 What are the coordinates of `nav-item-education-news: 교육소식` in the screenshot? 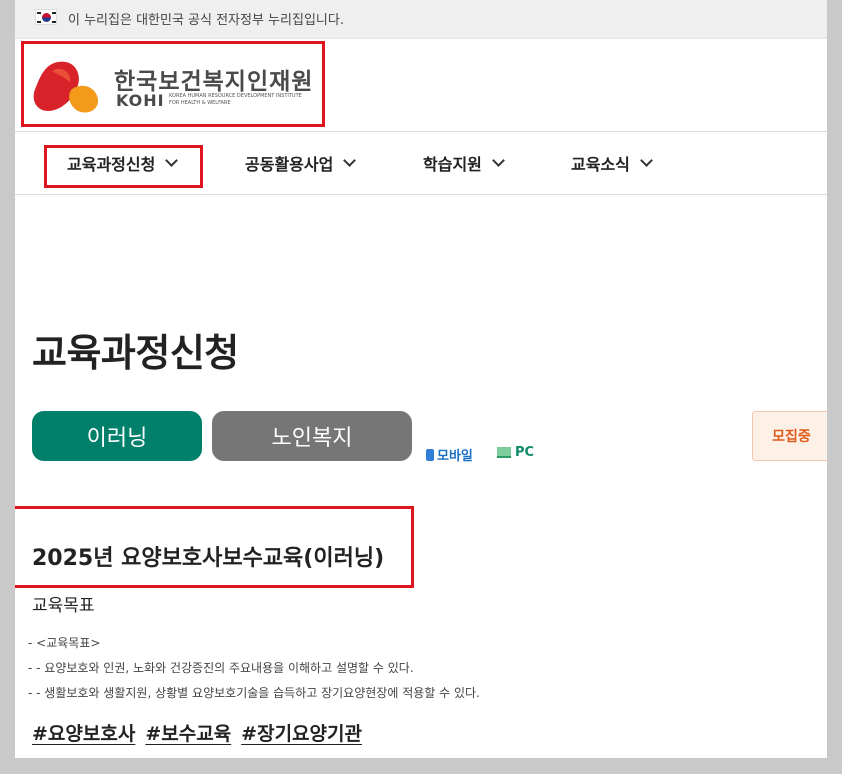 It's located at (612, 163).